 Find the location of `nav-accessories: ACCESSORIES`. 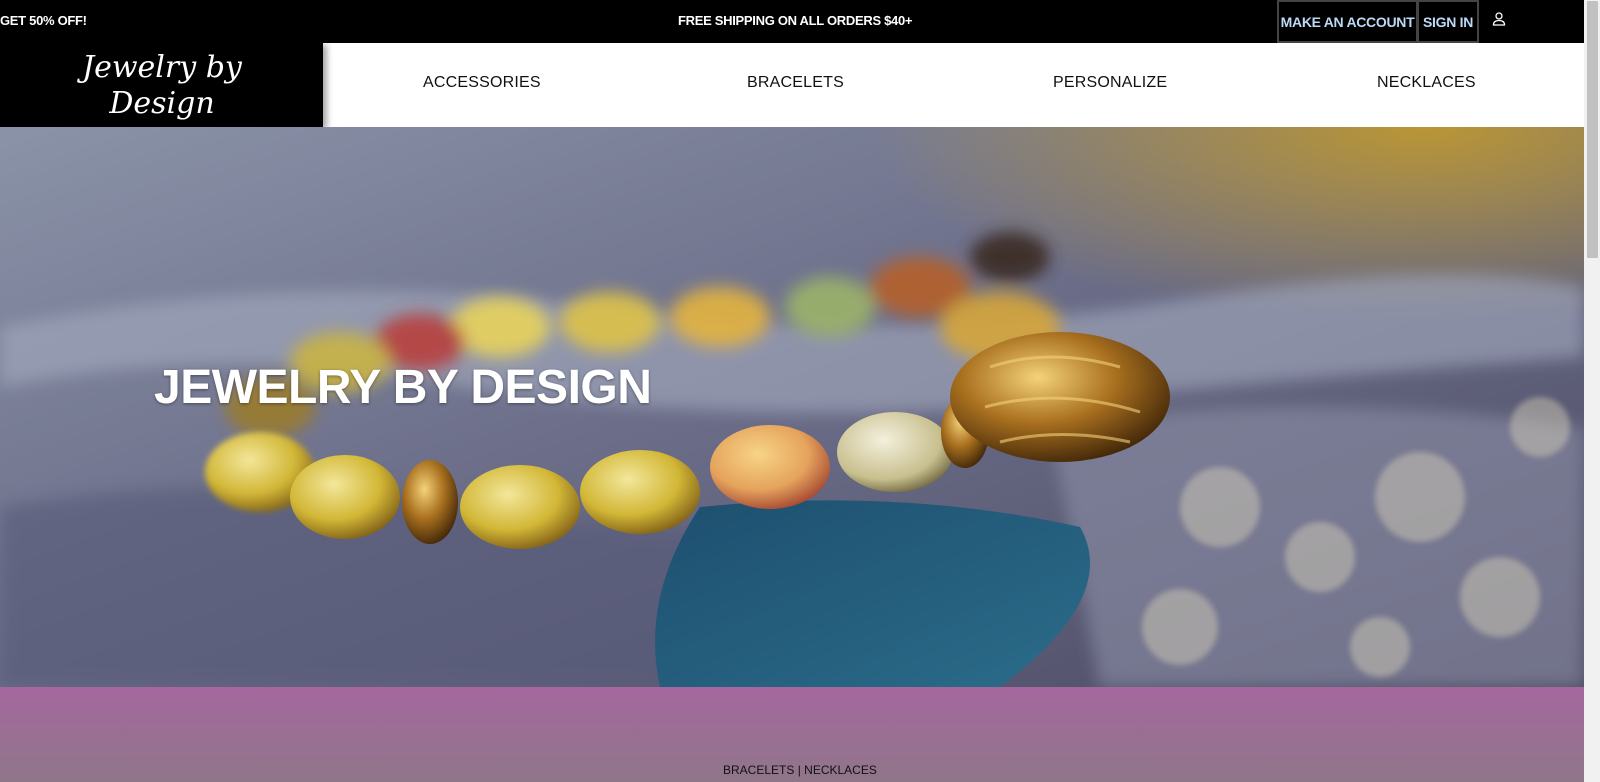

nav-accessories: ACCESSORIES is located at coordinates (482, 83).